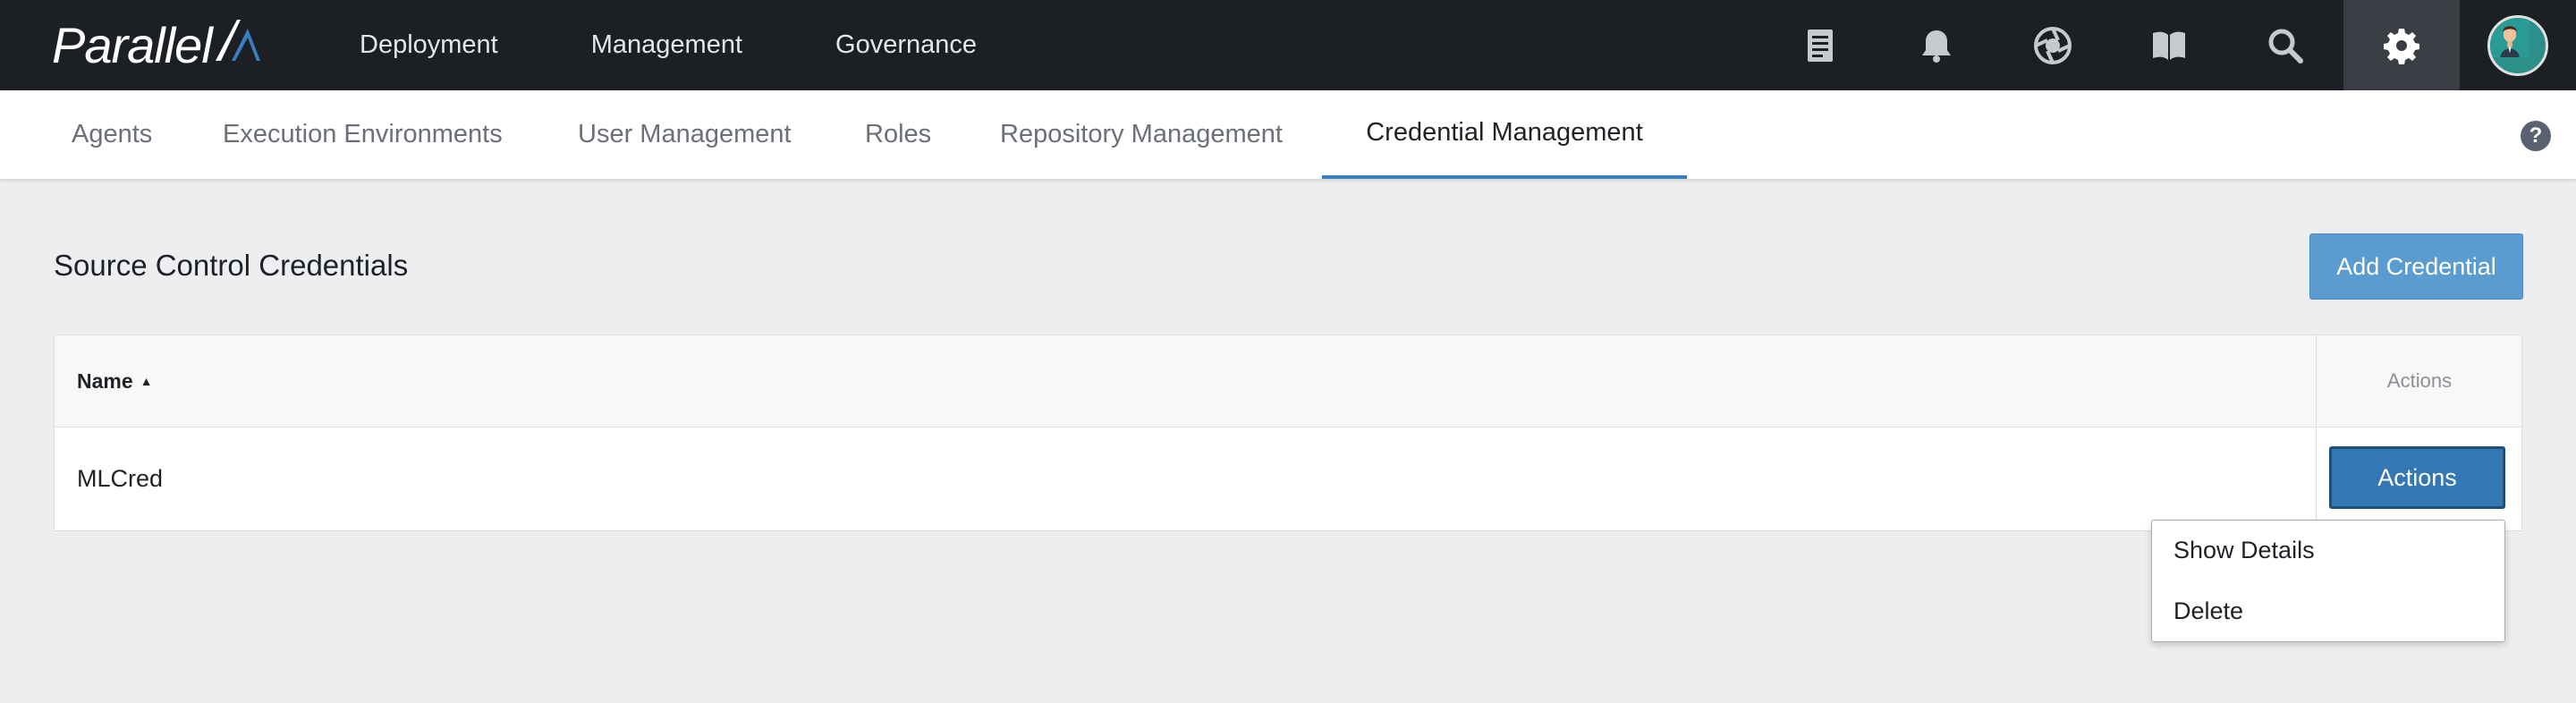  What do you see at coordinates (238, 45) in the screenshot?
I see `logo-mark` at bounding box center [238, 45].